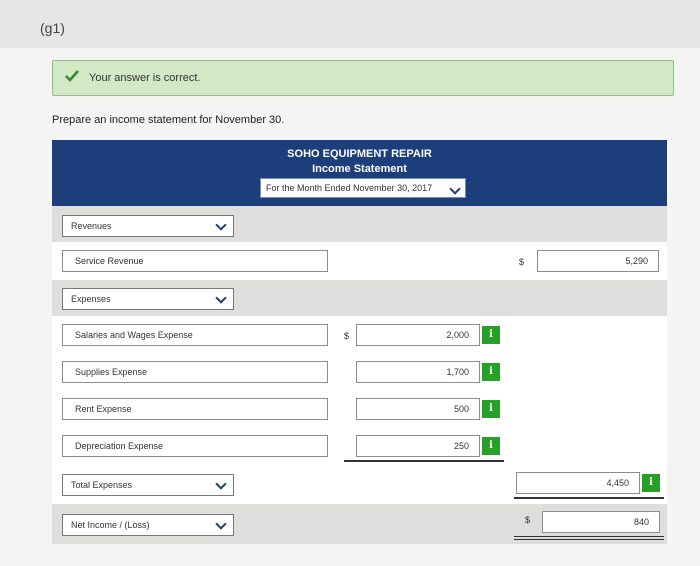 The width and height of the screenshot is (700, 566). I want to click on total-expenses-select: Total Expenses, so click(148, 485).